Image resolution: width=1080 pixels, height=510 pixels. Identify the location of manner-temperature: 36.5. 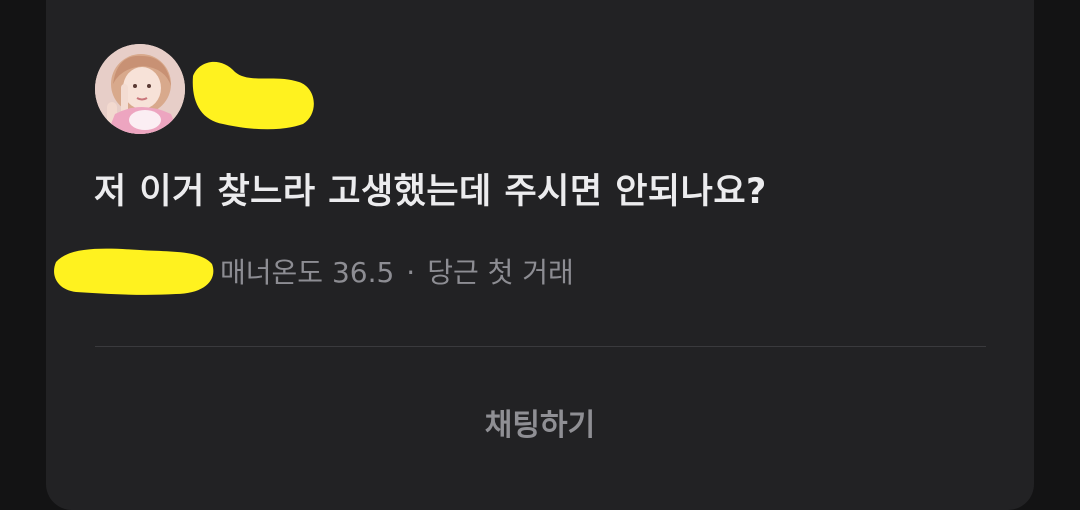
(363, 272).